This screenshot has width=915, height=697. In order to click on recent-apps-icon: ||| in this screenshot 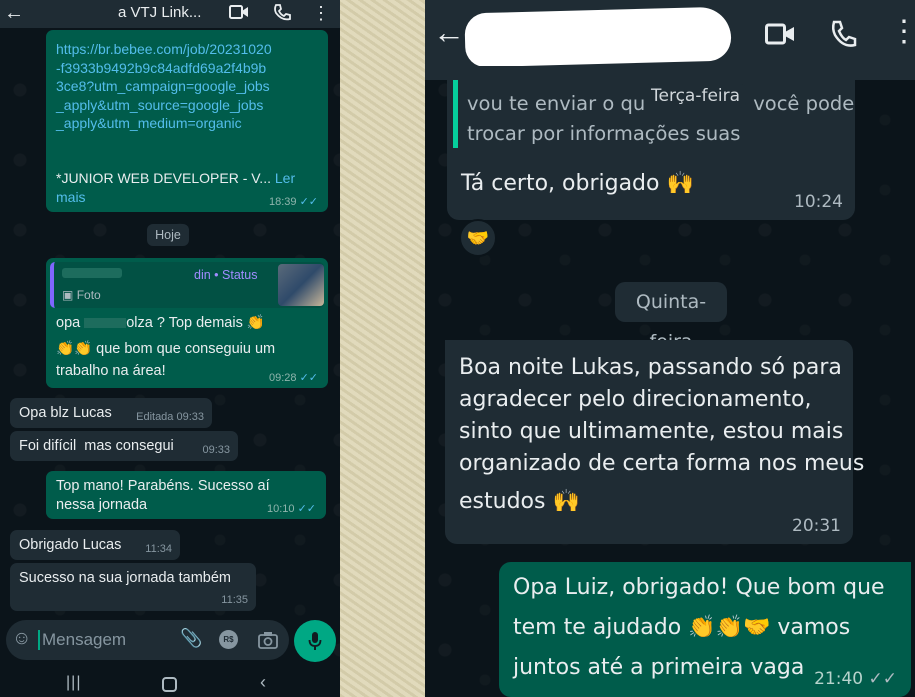, I will do `click(73, 683)`.